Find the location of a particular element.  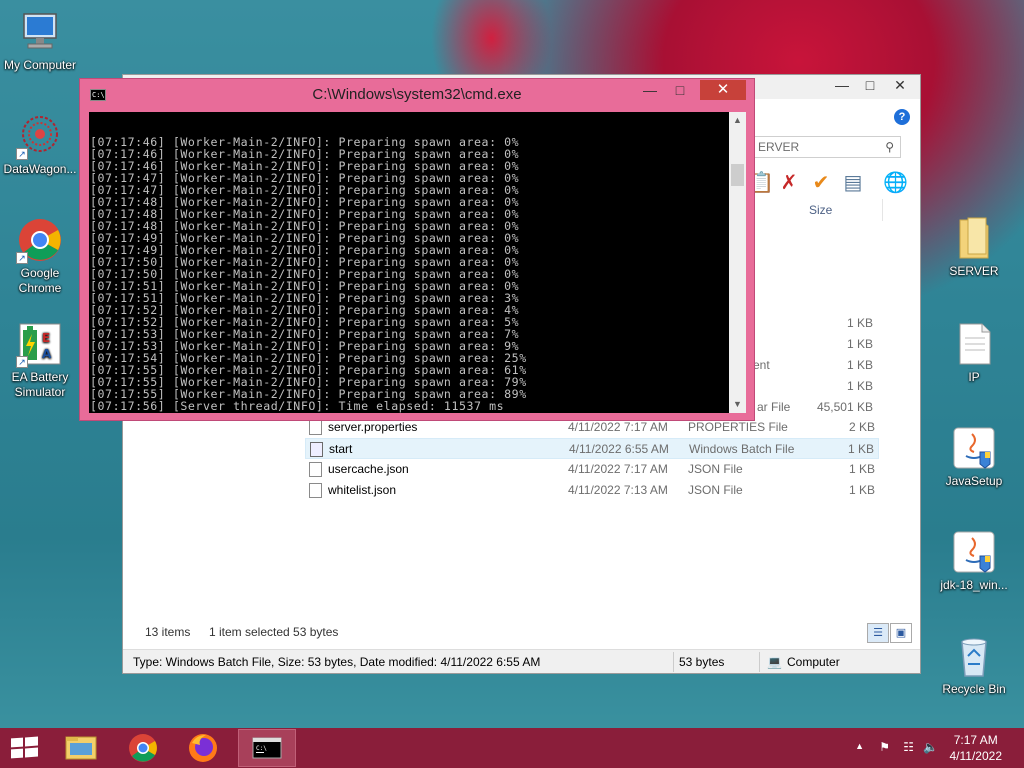

svg-text: A is located at coordinates (47, 354).